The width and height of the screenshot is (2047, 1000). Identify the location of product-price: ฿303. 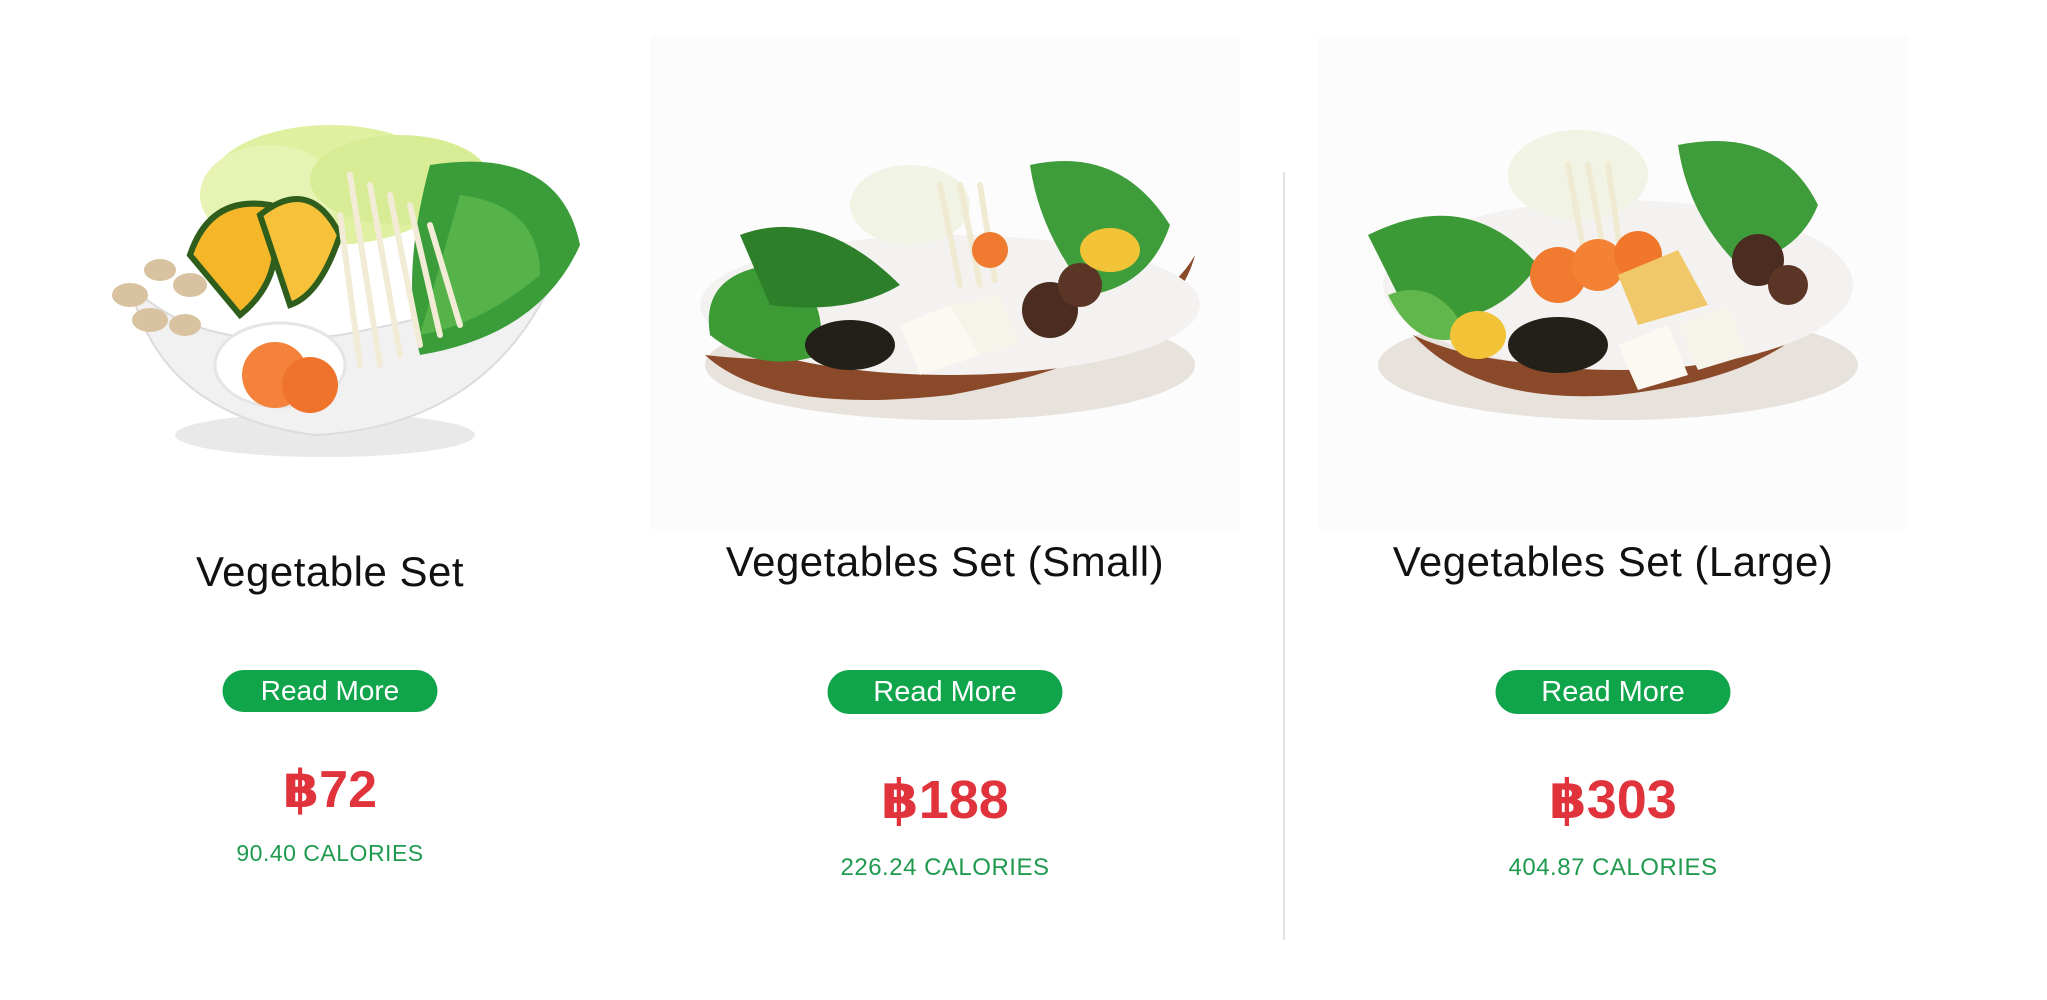
(1613, 800).